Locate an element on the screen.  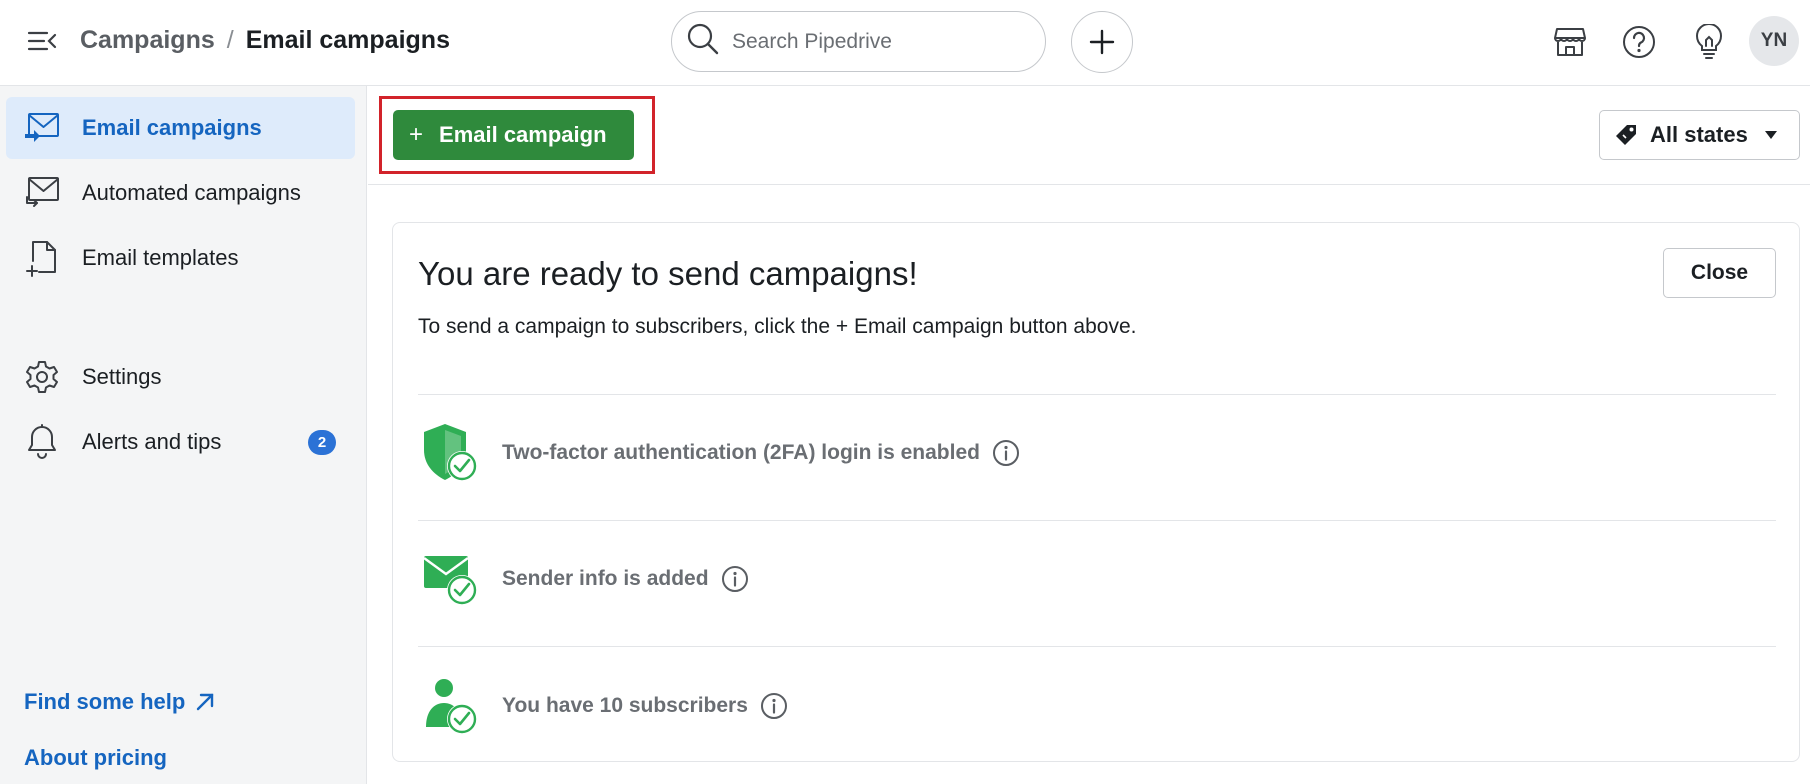
collapse-menu-icon is located at coordinates (42, 41).